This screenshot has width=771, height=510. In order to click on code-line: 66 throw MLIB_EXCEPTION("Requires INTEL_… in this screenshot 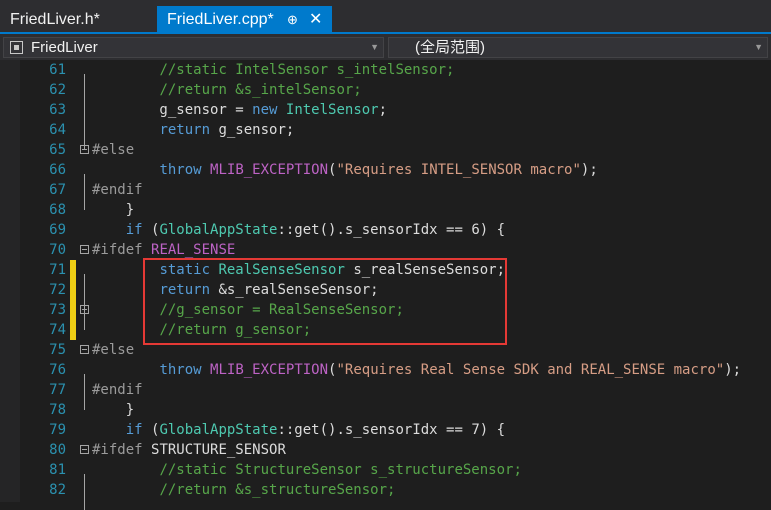, I will do `click(385, 170)`.